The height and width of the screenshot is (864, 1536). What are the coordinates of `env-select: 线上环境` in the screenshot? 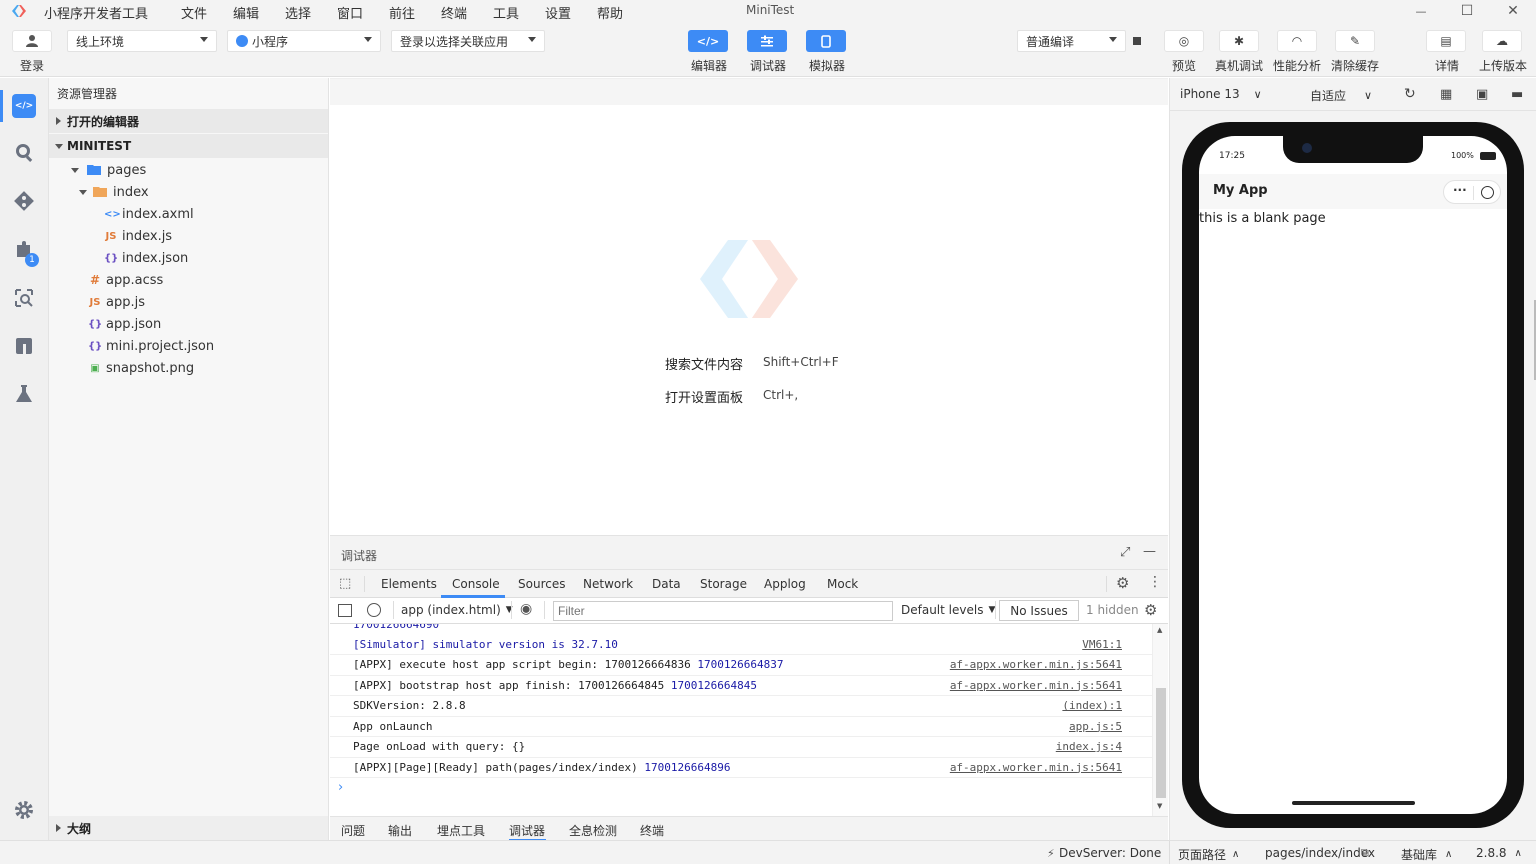 It's located at (142, 41).